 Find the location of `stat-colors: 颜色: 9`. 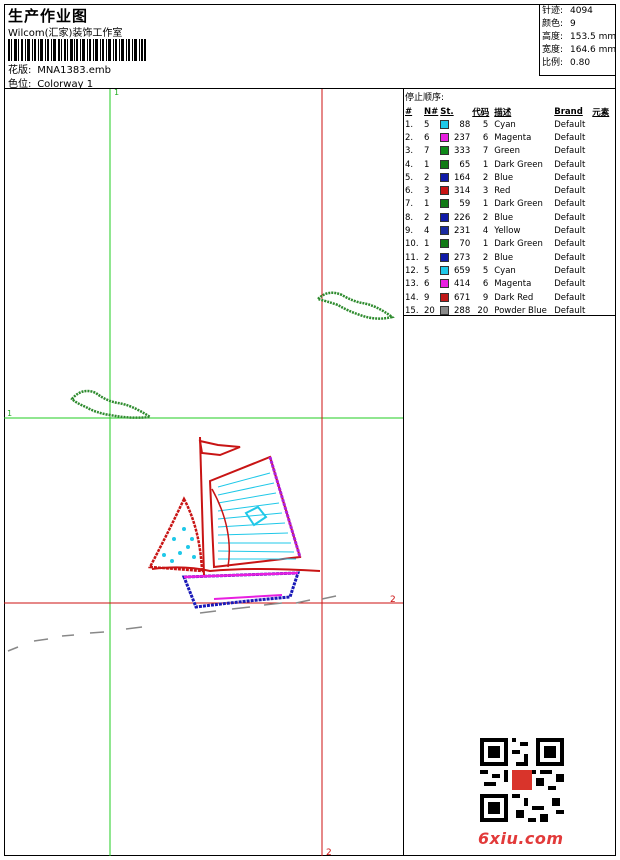

stat-colors: 颜色: 9 is located at coordinates (559, 24).